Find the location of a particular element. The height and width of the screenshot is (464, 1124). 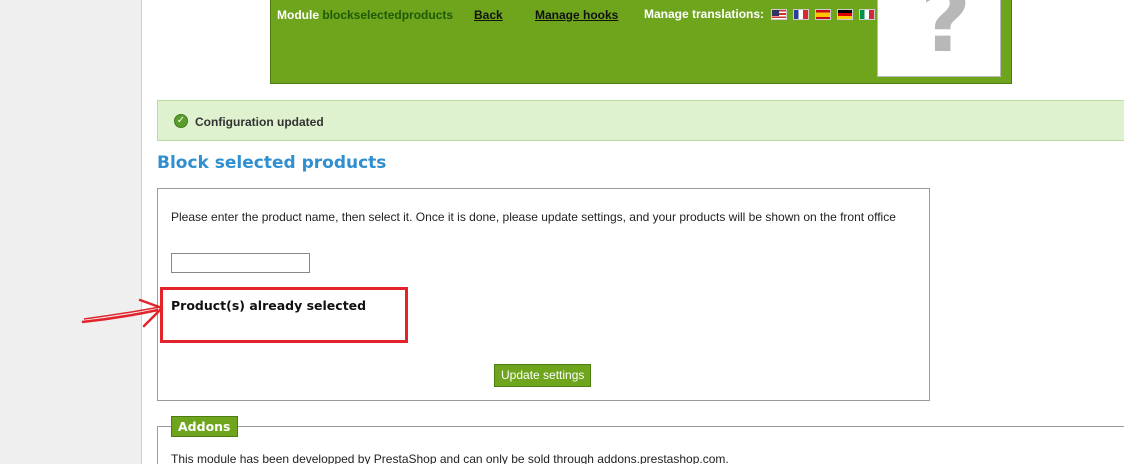

it-flag-icon is located at coordinates (867, 14).